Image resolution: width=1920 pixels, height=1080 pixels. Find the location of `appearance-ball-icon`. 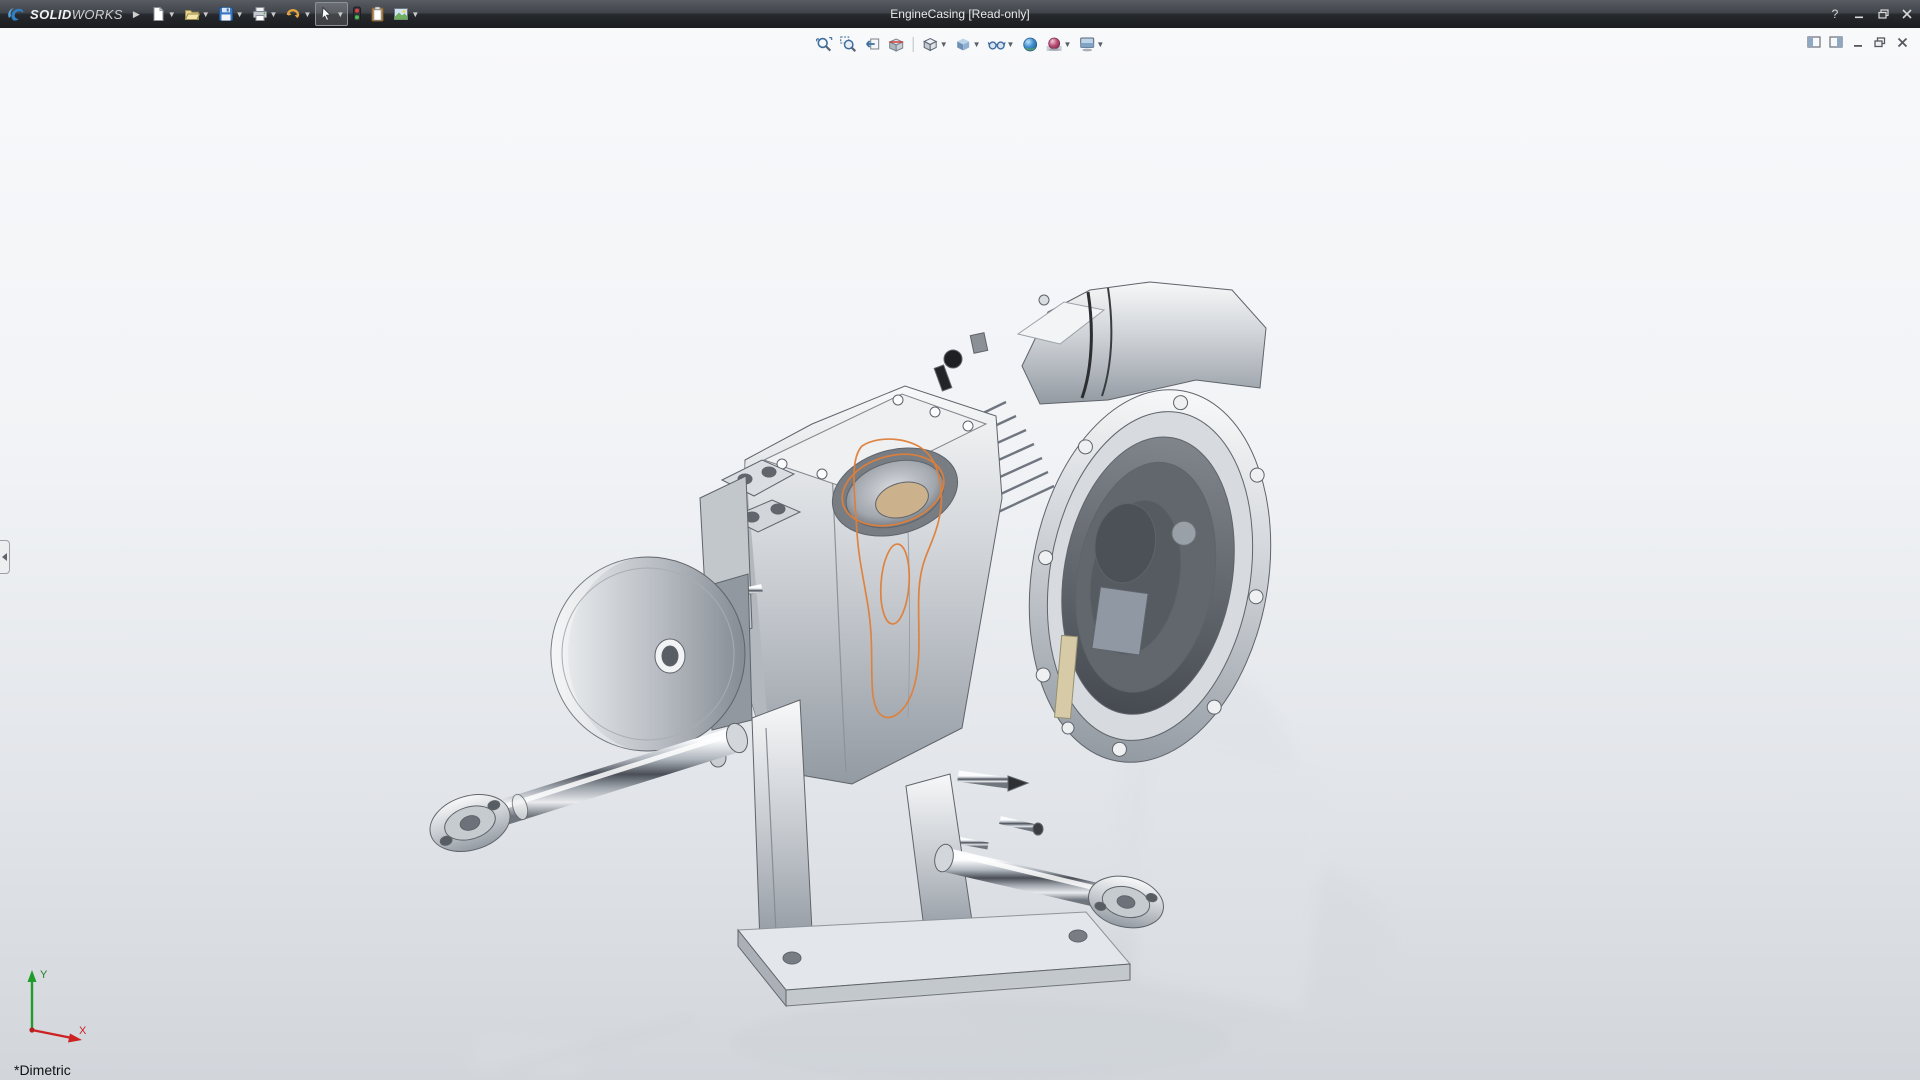

appearance-ball-icon is located at coordinates (1030, 44).